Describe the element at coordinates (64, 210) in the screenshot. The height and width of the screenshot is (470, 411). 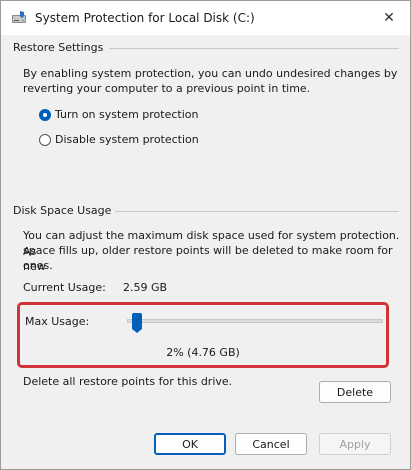
I see `disk-space-title: Disk Space Usage` at that location.